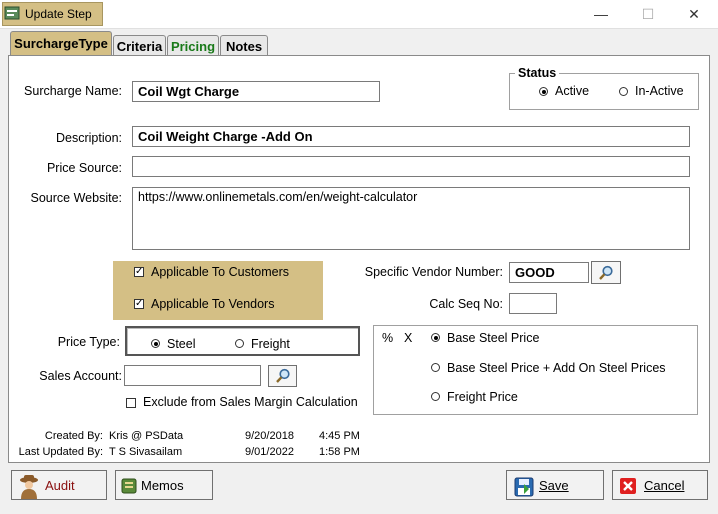 The image size is (718, 514). What do you see at coordinates (220, 272) in the screenshot?
I see `applicable-customers-label: Applicable To Customers` at bounding box center [220, 272].